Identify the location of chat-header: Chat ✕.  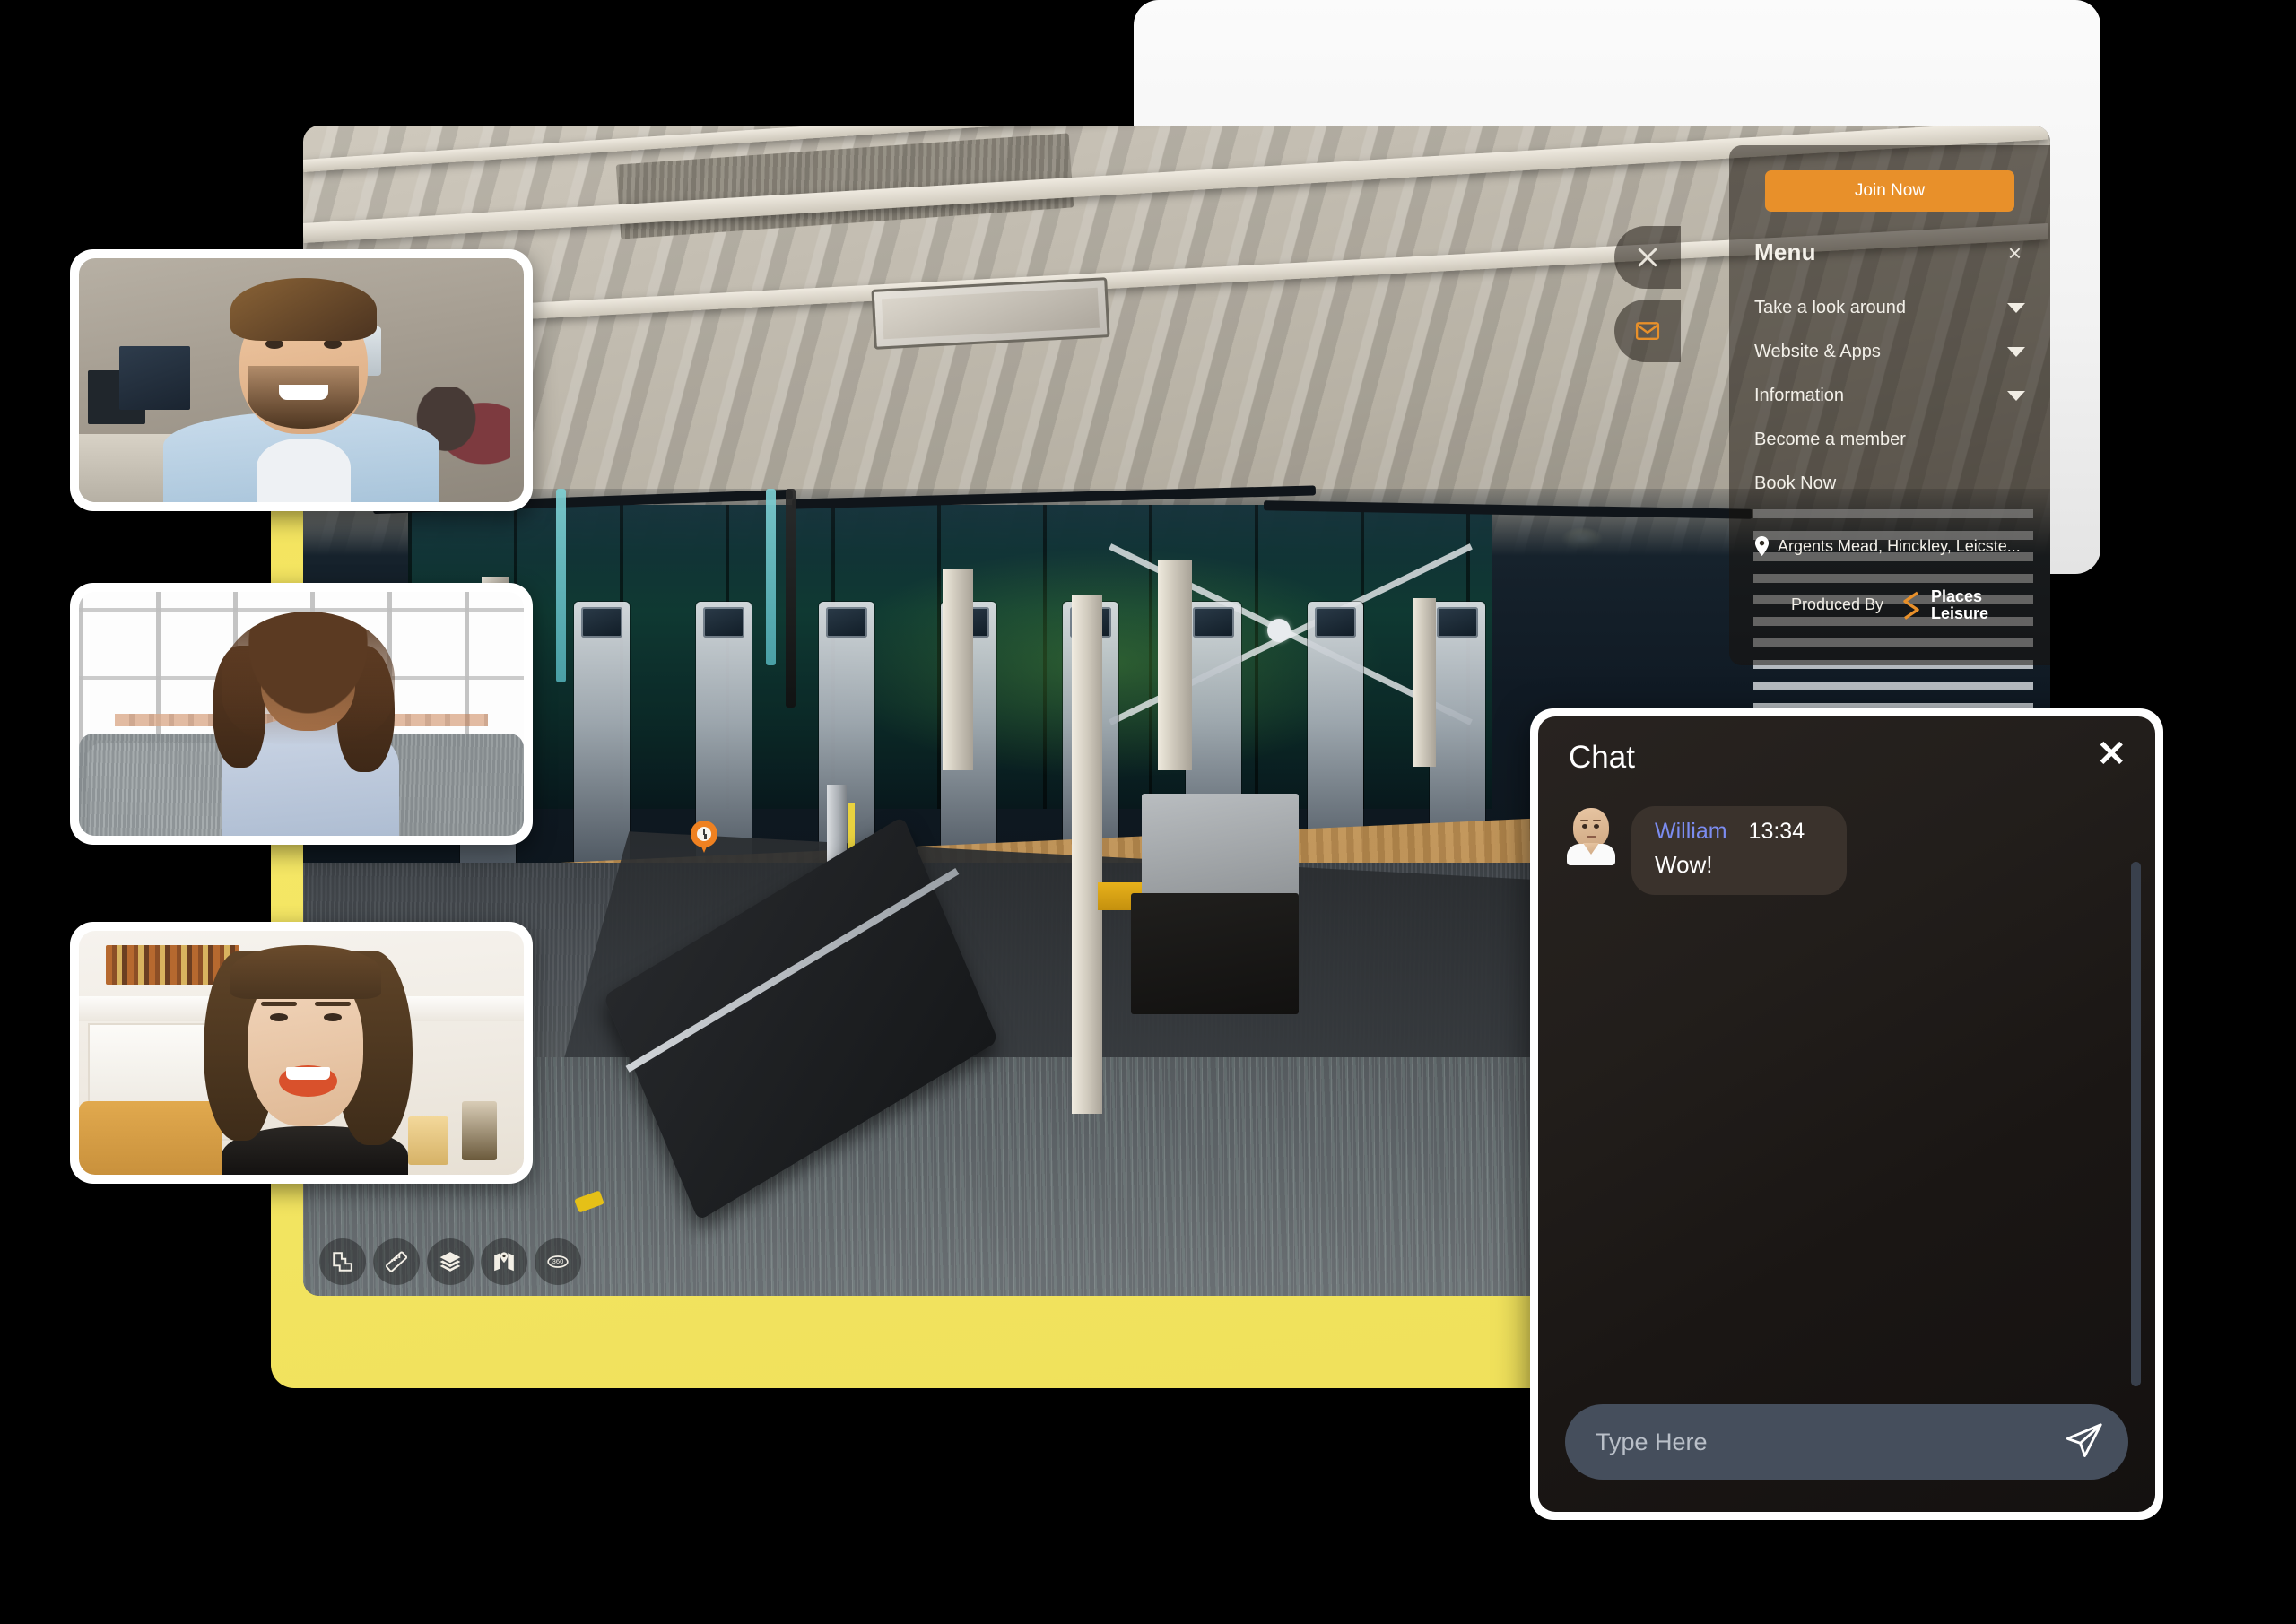
(1846, 746).